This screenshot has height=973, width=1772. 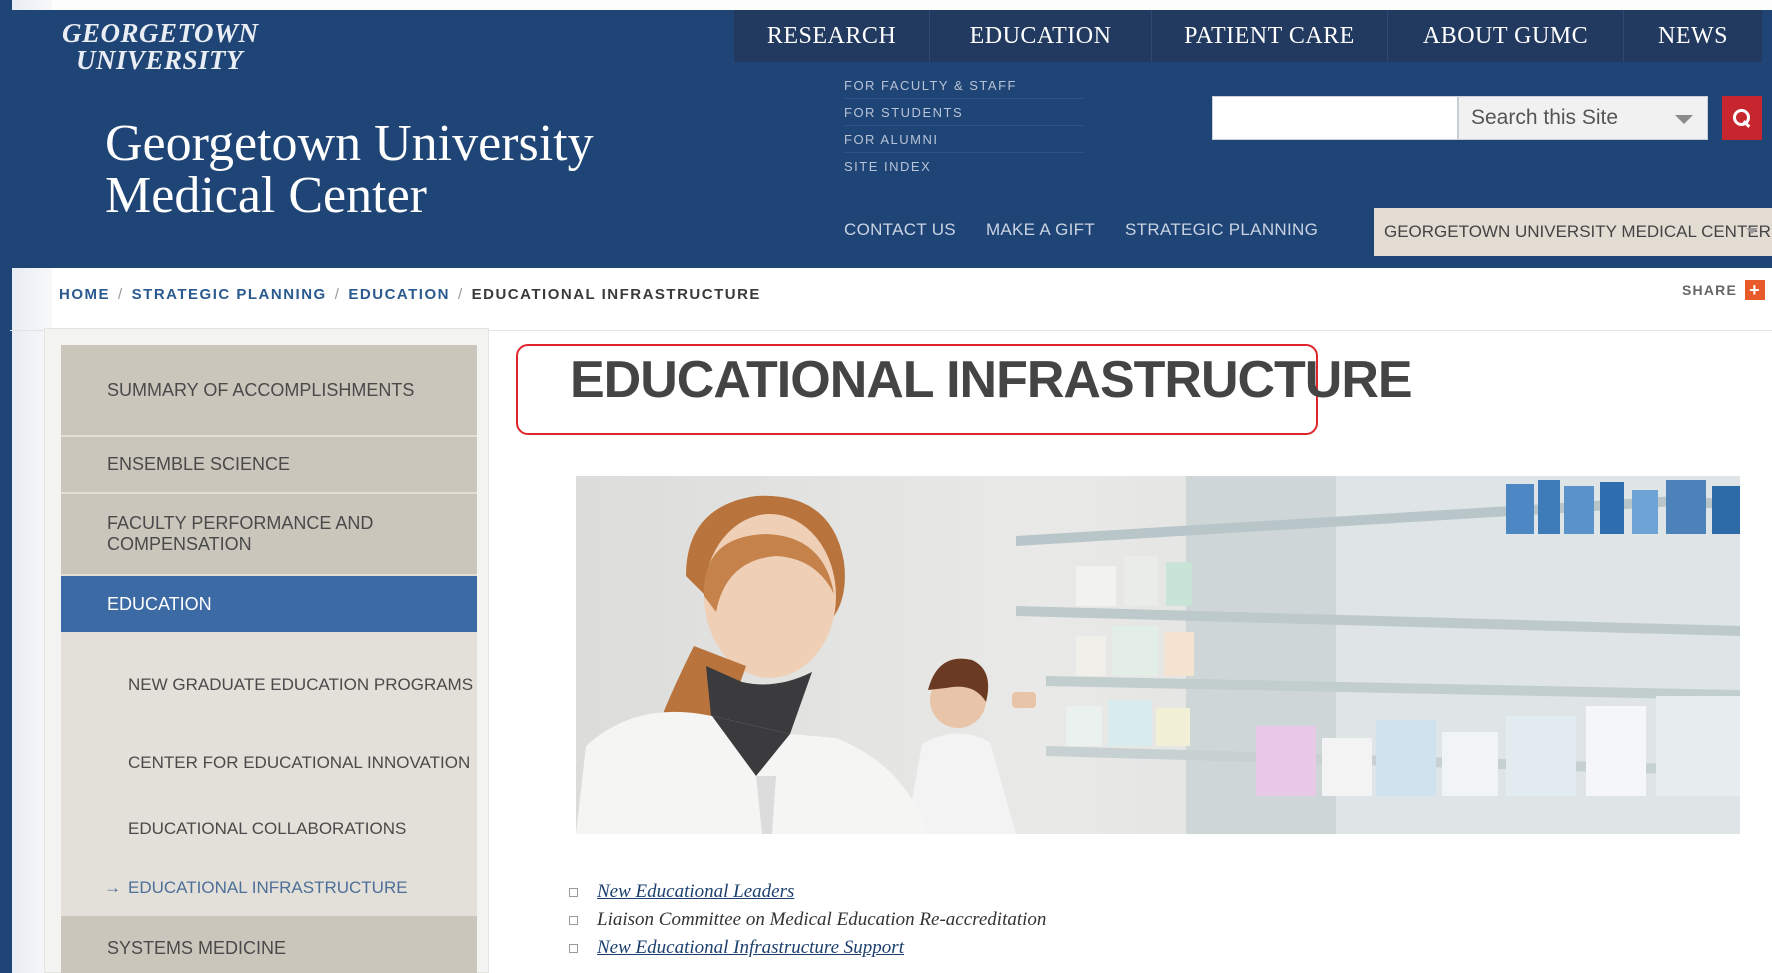 I want to click on make-a-gift-link: MAKE A GIFT, so click(x=1040, y=230).